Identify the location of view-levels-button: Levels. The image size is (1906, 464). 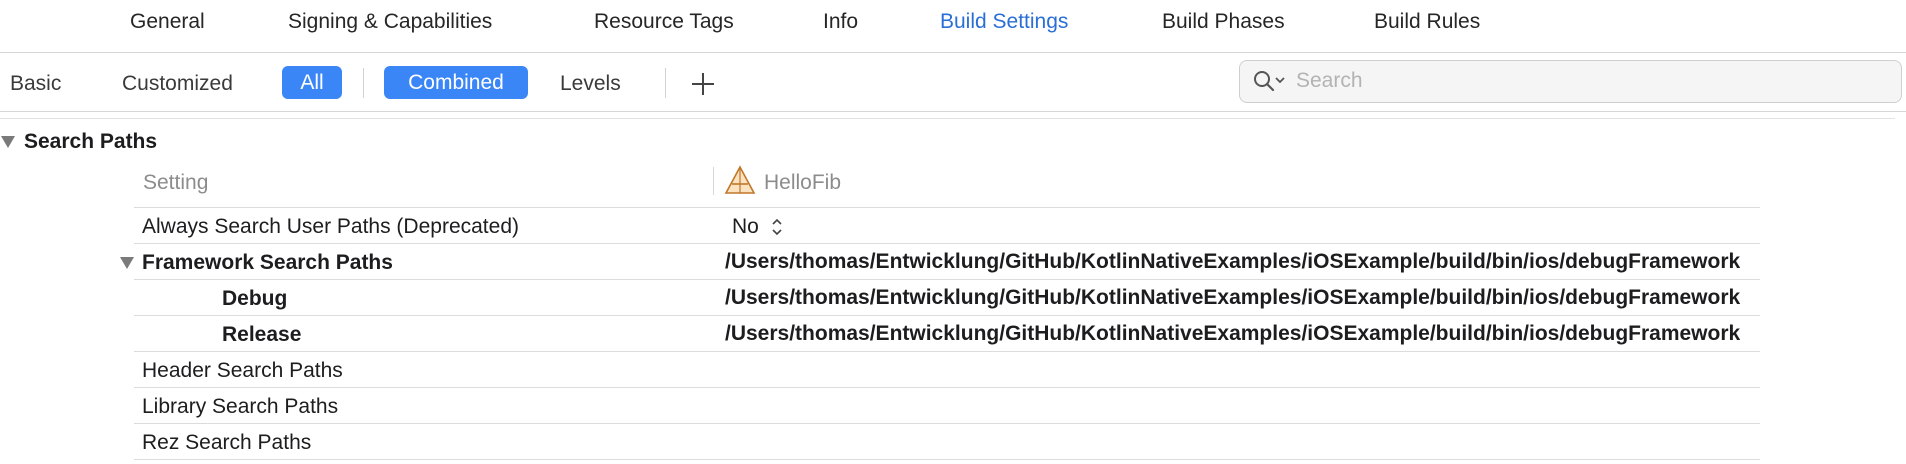
(590, 84).